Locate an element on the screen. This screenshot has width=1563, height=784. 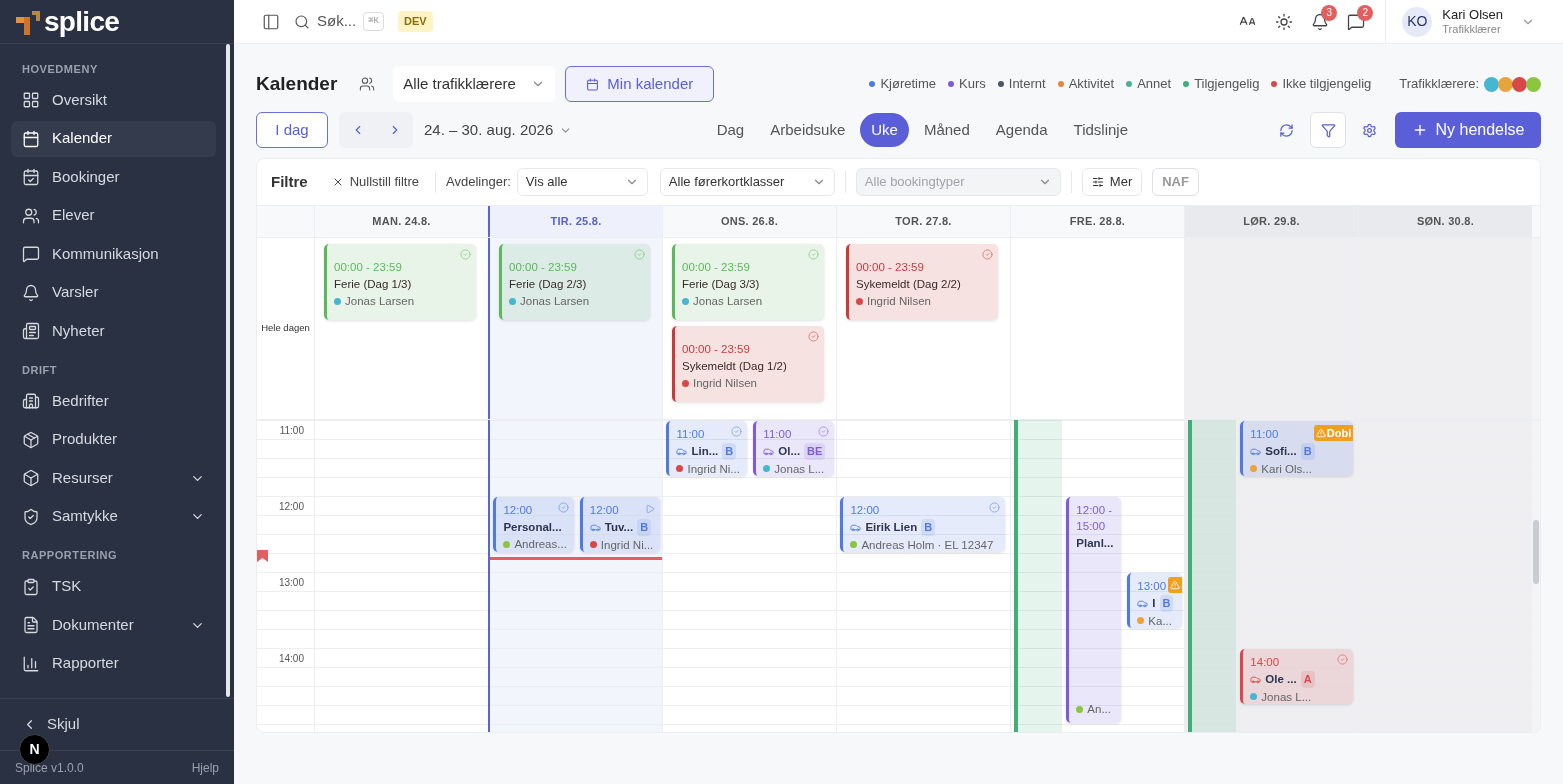
event-card: 11:00 Sofi... B Kari Ols... Dobl is located at coordinates (1297, 448).